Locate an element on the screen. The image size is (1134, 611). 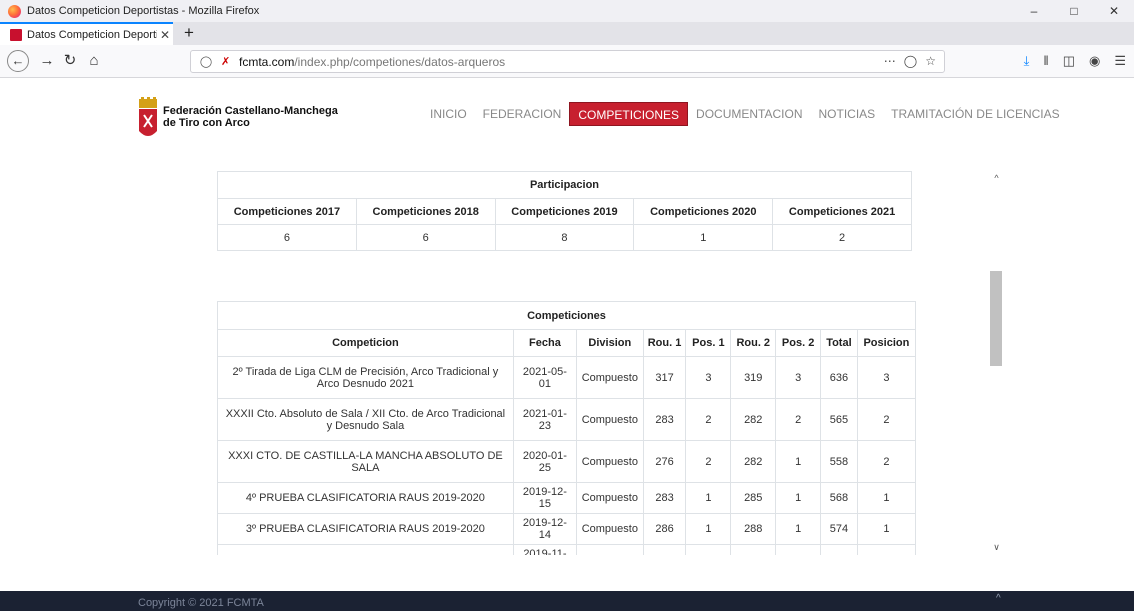
cell-rou1: 286 is located at coordinates (664, 529).